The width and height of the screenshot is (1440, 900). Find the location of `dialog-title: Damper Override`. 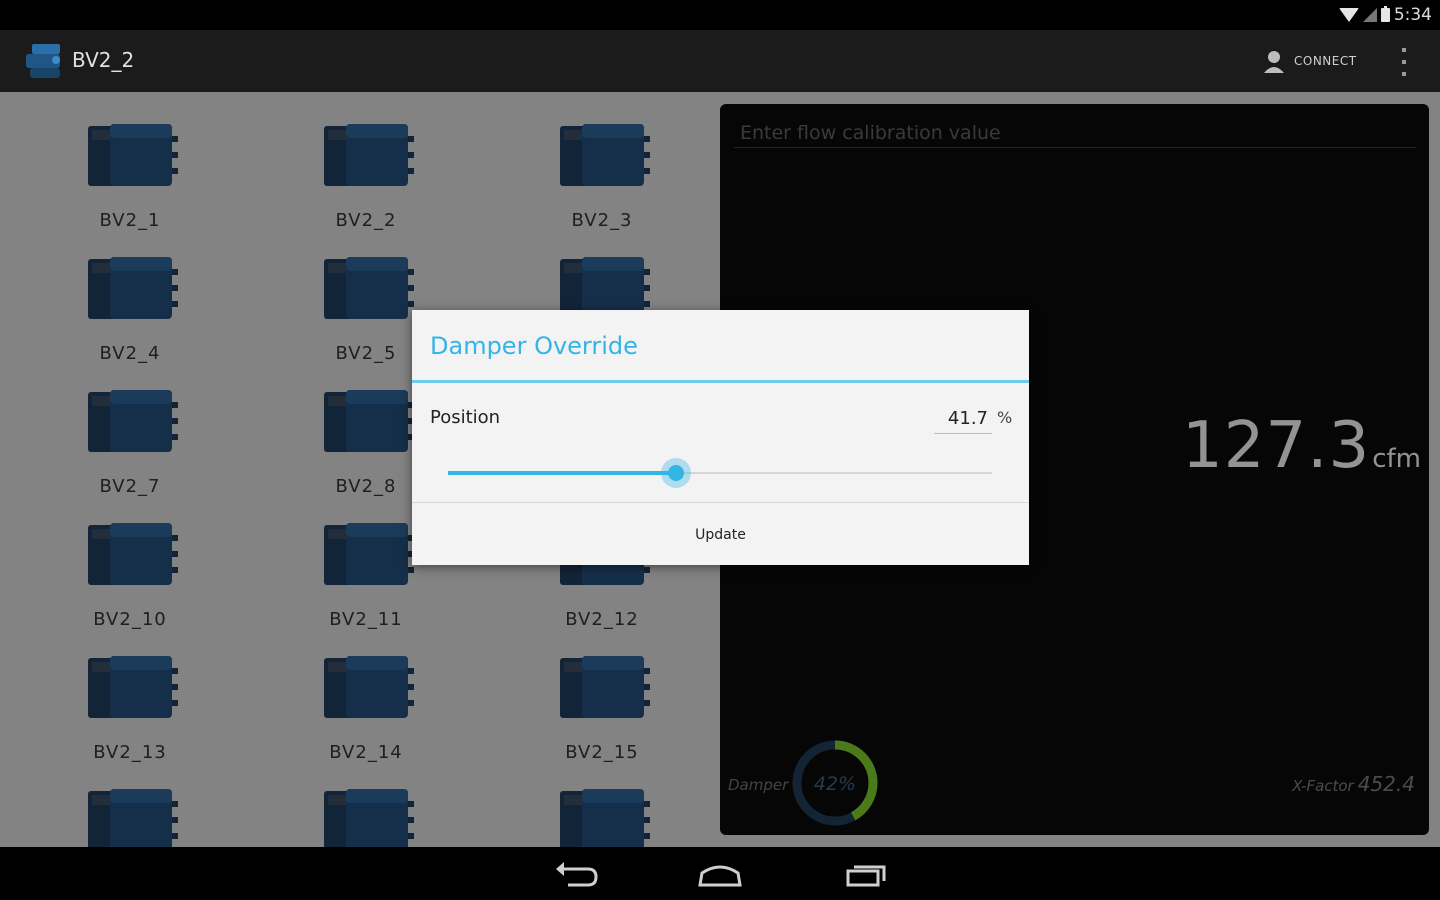

dialog-title: Damper Override is located at coordinates (534, 346).